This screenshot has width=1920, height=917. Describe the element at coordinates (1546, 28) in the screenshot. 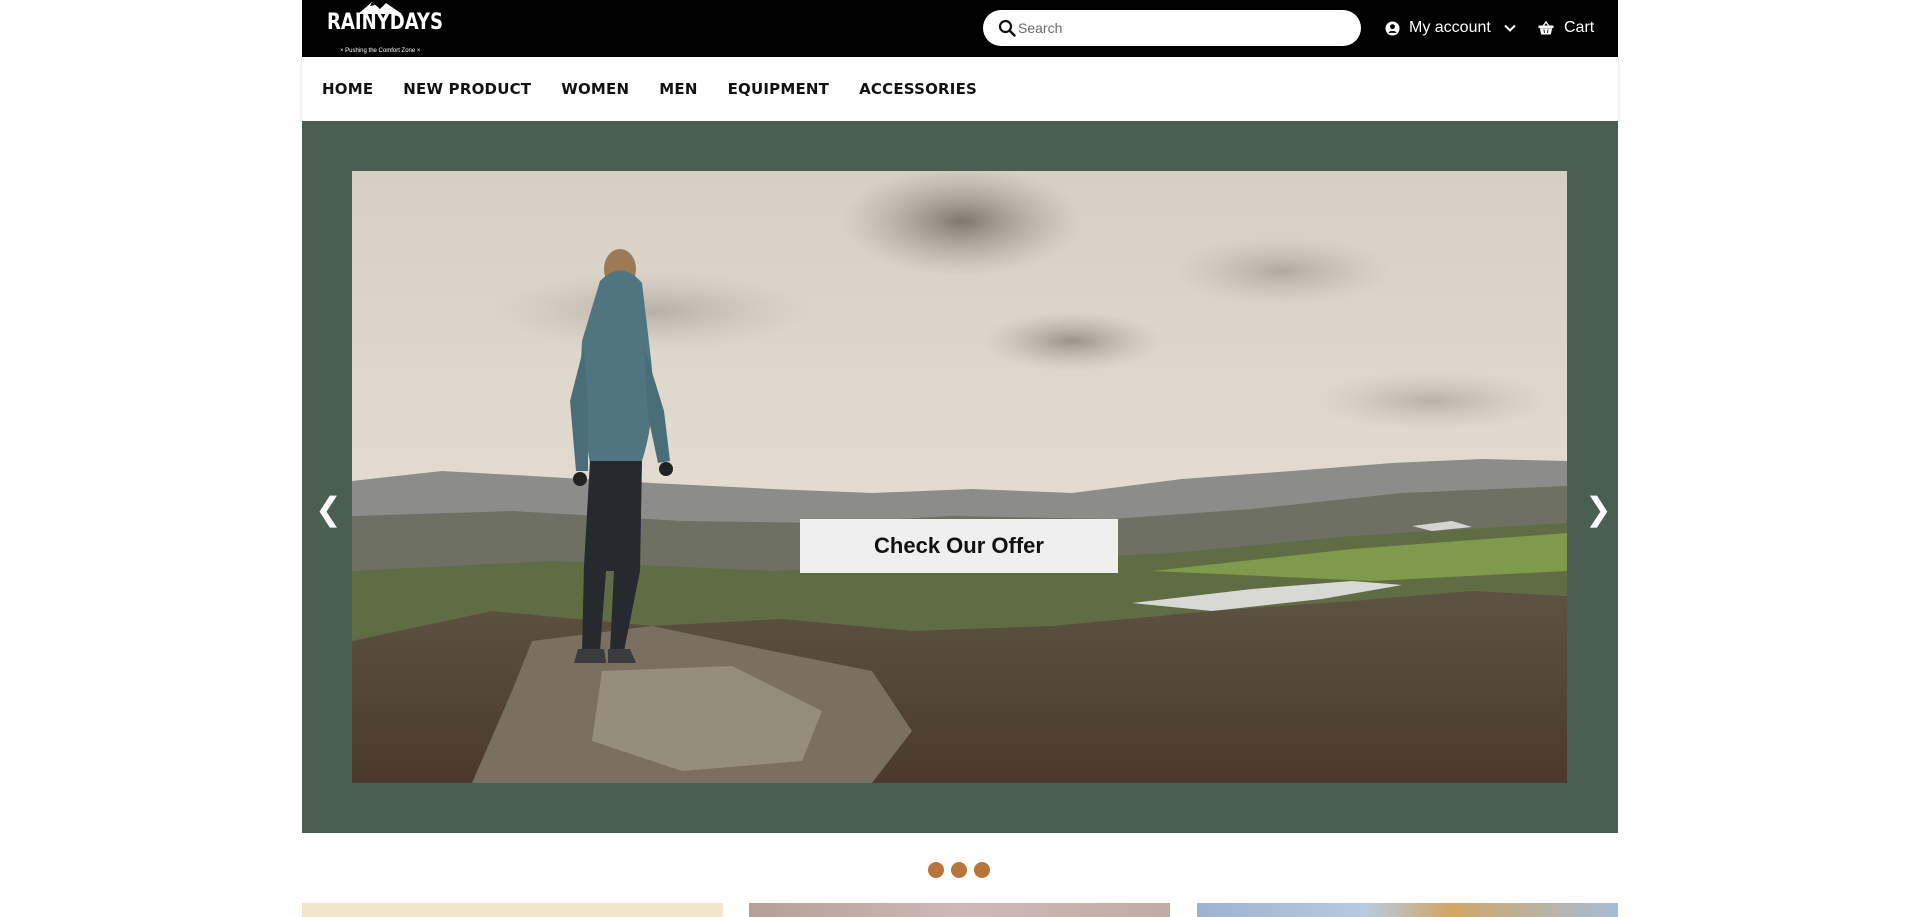

I see `basket-icon` at that location.